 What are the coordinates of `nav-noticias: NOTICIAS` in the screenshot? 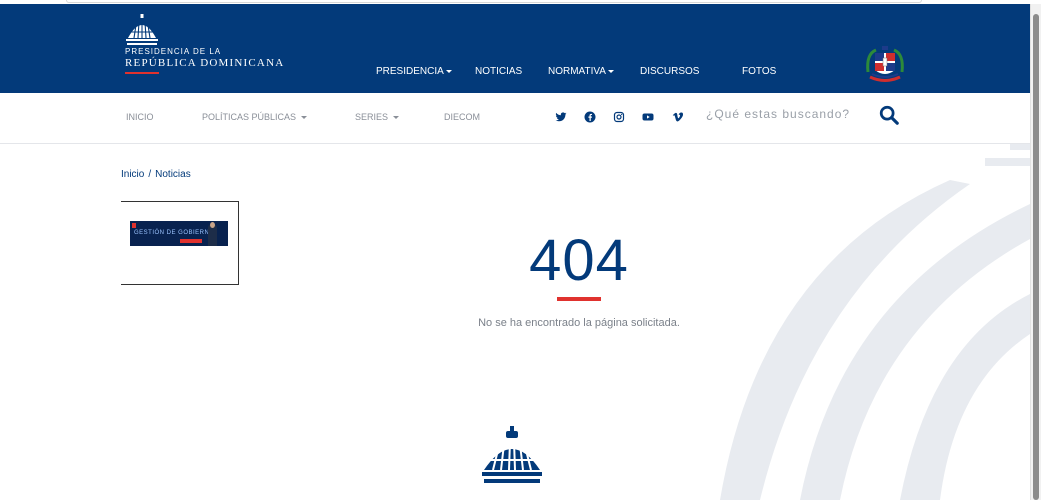 It's located at (498, 71).